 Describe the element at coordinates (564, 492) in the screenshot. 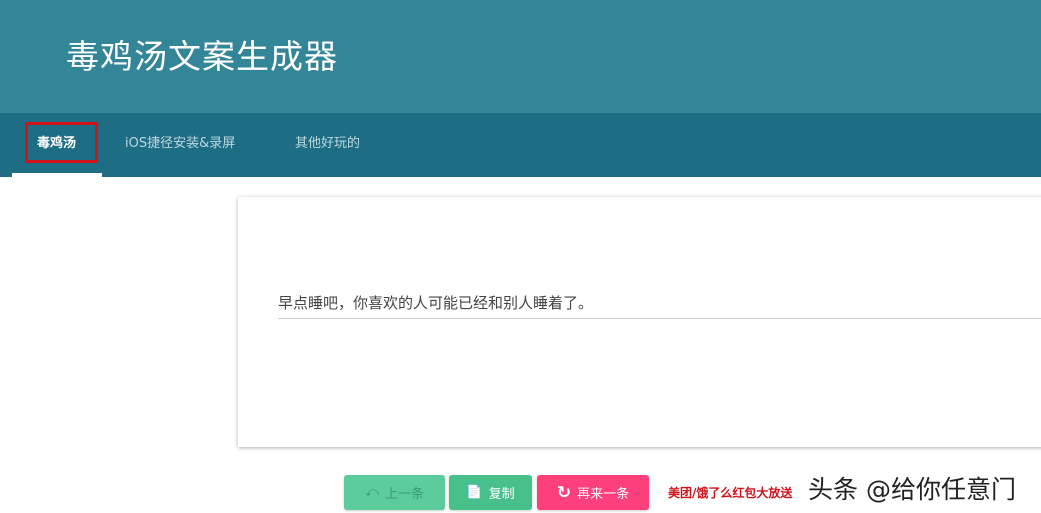

I see `refresh-icon: ↻` at that location.